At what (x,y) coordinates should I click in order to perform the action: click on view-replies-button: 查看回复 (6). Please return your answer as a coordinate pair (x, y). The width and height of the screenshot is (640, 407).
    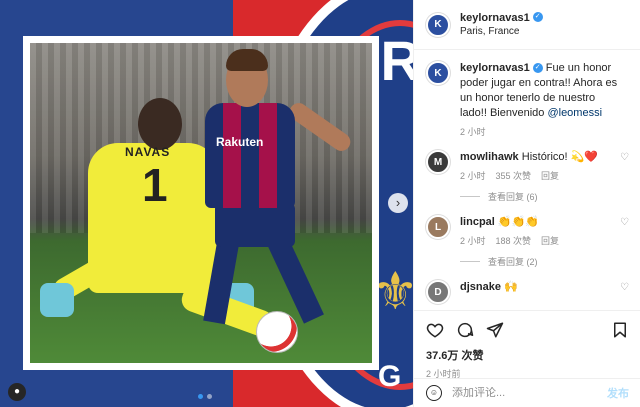
    Looking at the image, I should click on (540, 196).